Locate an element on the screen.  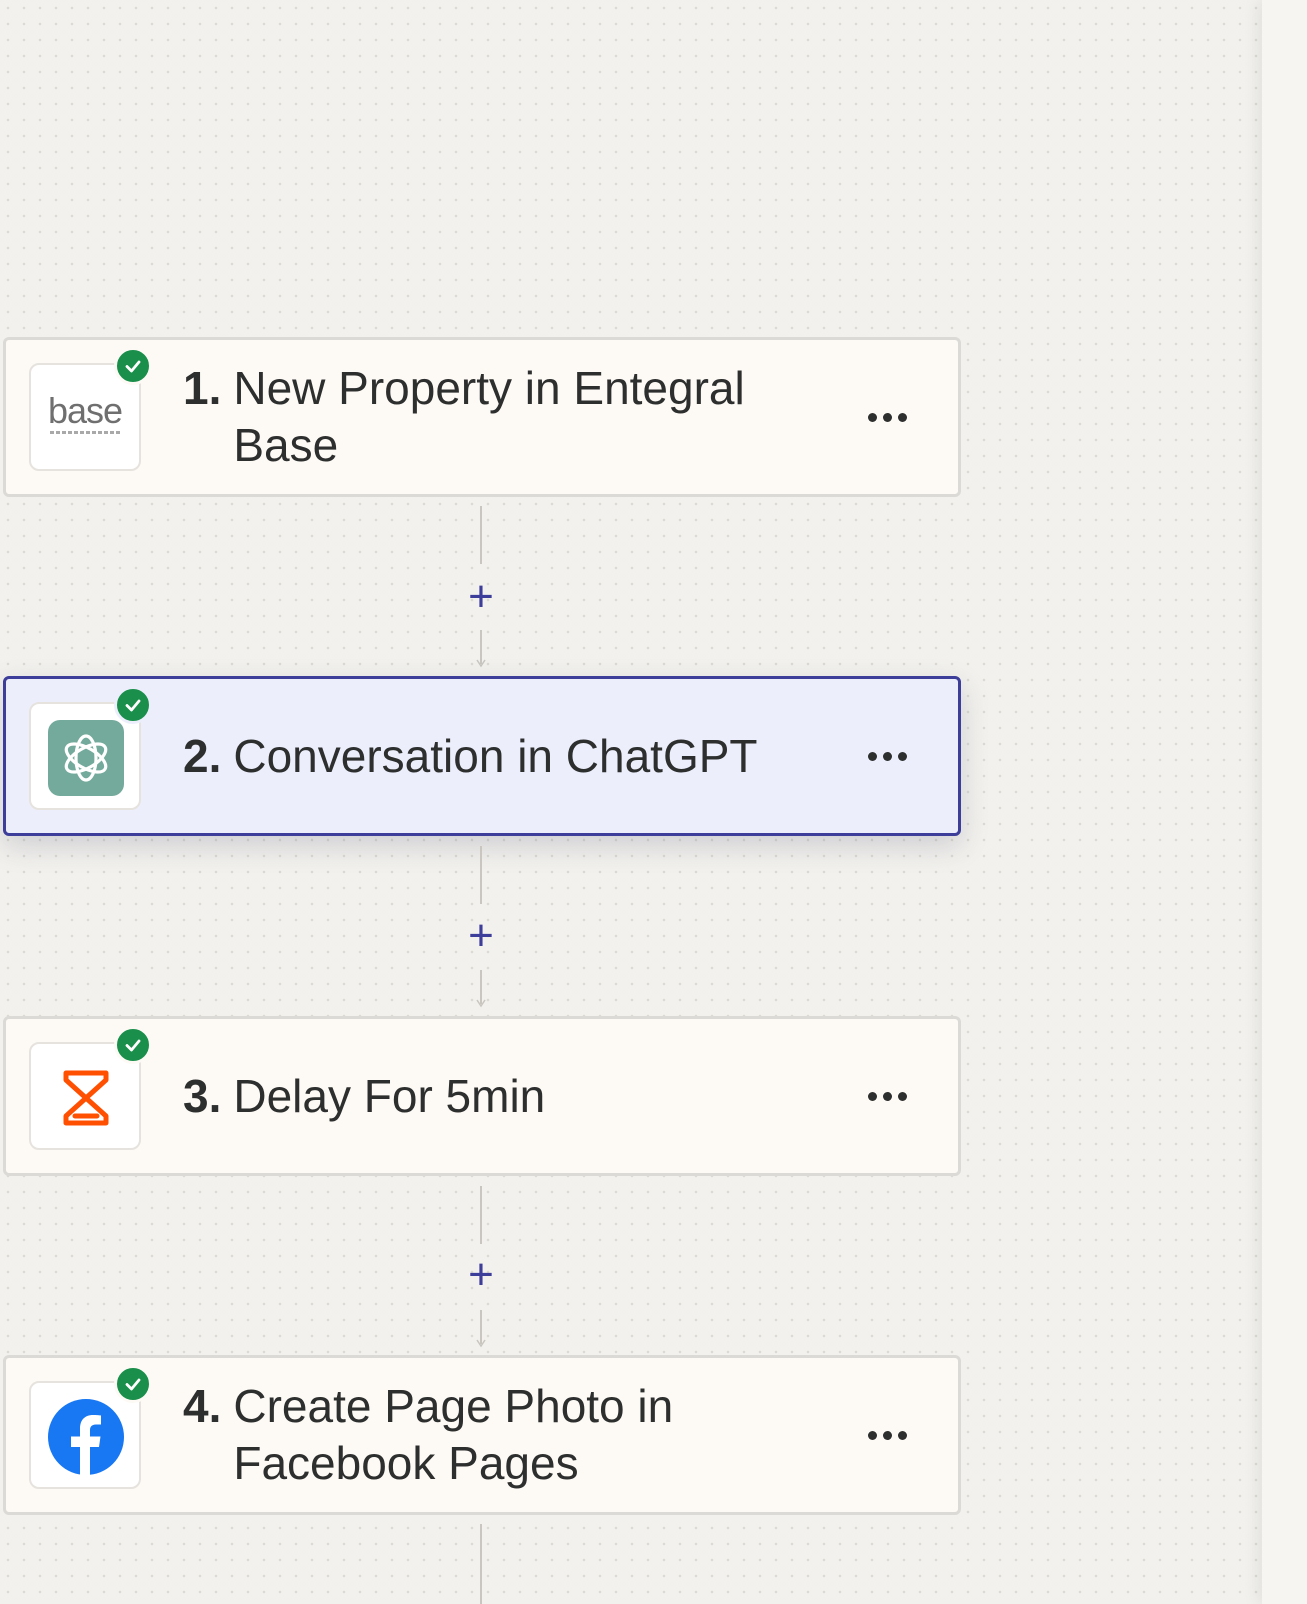
step-number: 3. is located at coordinates (202, 1095).